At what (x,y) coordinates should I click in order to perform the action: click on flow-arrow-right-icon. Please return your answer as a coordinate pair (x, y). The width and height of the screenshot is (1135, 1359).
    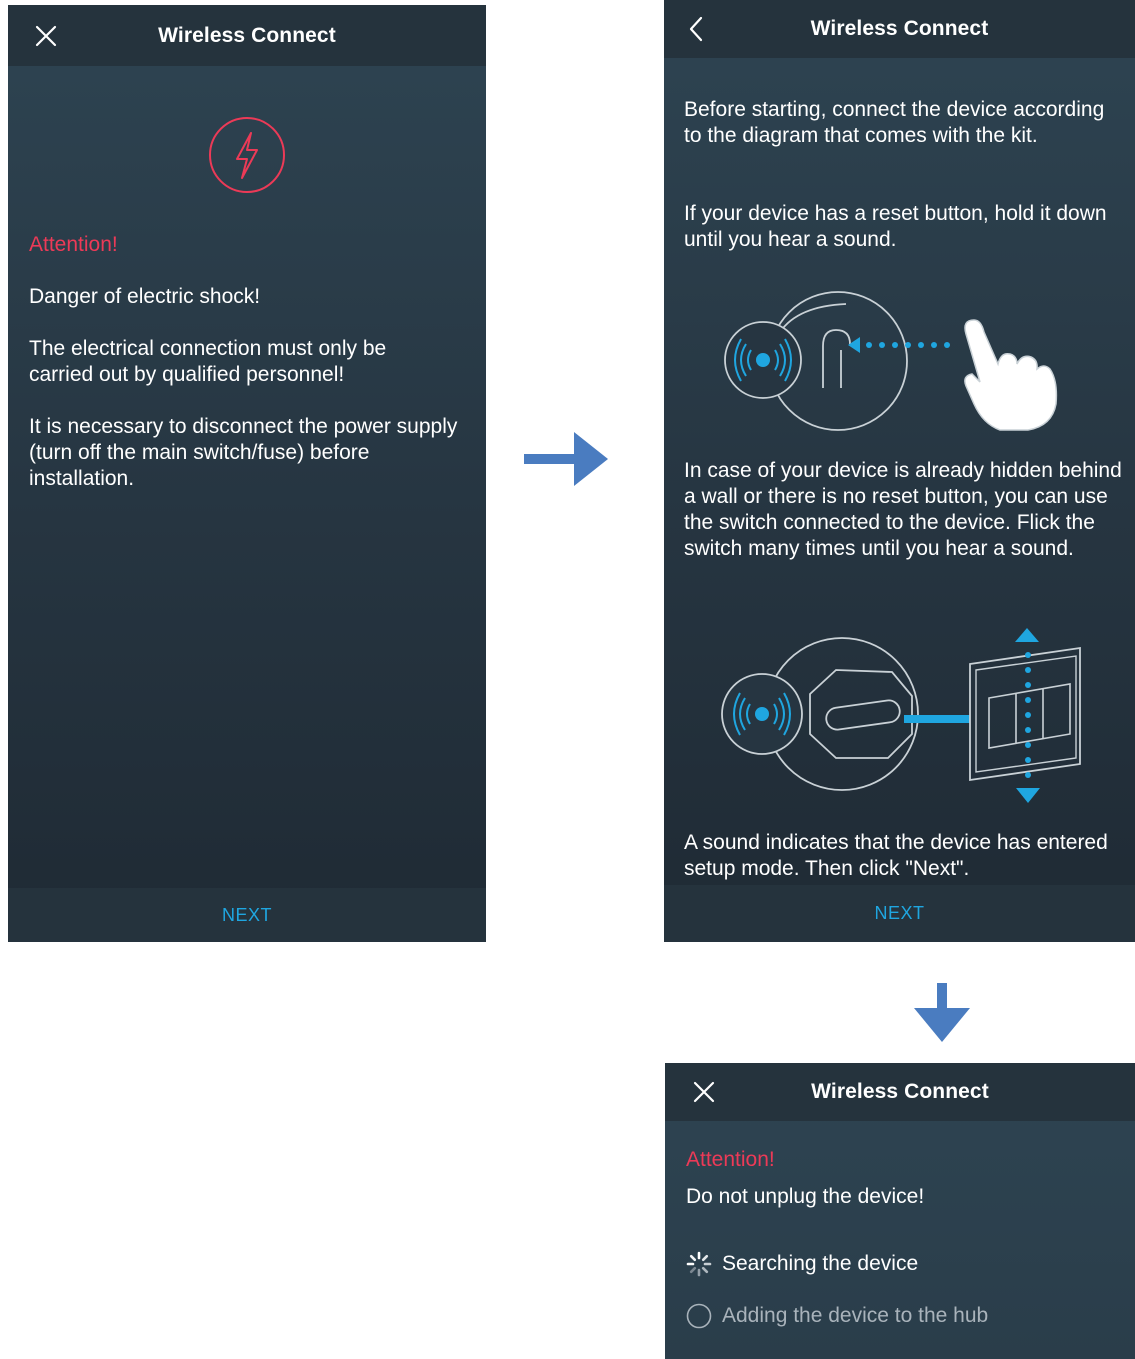
    Looking at the image, I should click on (566, 459).